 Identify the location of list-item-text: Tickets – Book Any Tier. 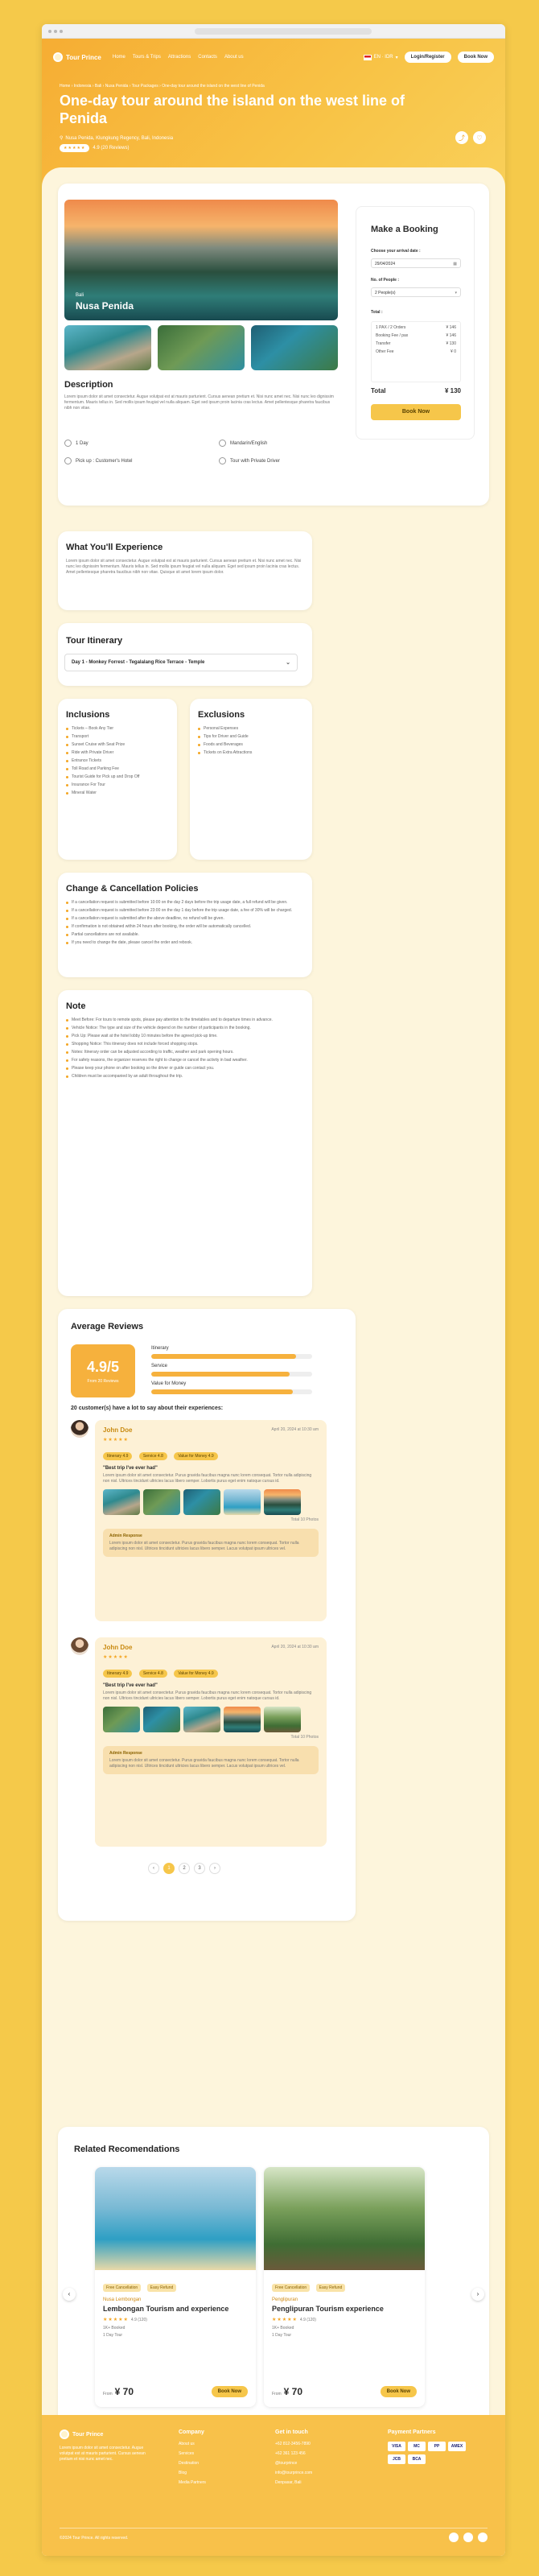
(93, 728).